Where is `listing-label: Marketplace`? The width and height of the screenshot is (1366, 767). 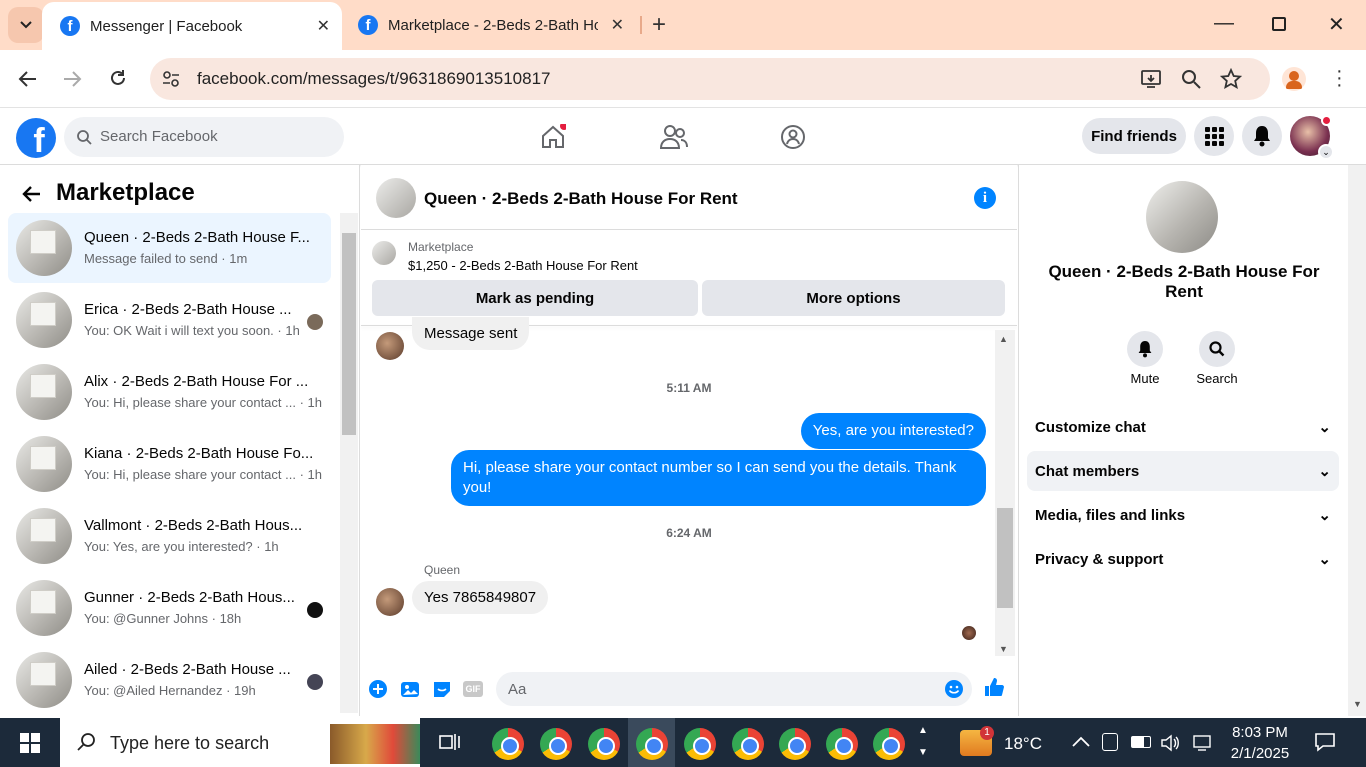
listing-label: Marketplace is located at coordinates (441, 247).